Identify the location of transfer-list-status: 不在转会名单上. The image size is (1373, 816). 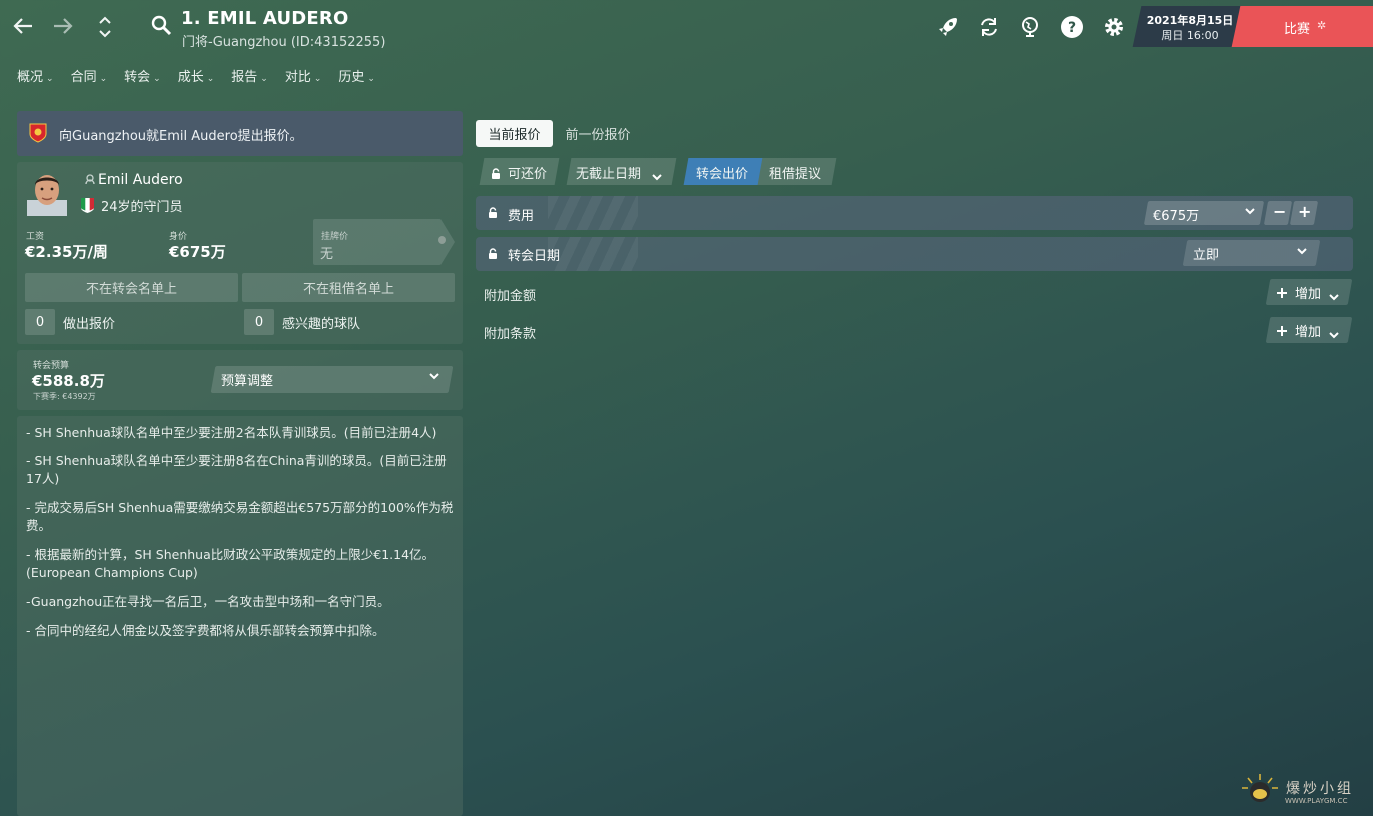
(131, 287).